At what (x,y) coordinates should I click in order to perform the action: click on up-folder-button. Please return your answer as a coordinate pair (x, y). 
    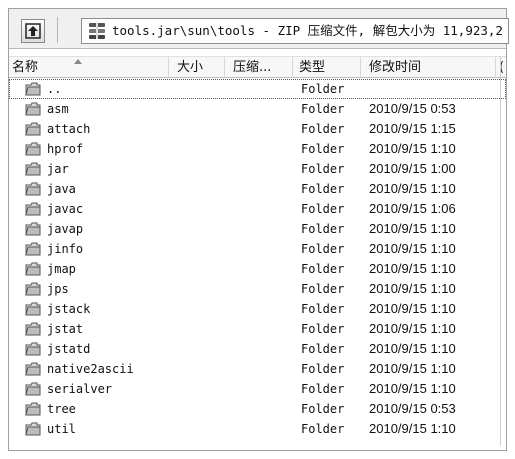
    Looking at the image, I should click on (33, 31).